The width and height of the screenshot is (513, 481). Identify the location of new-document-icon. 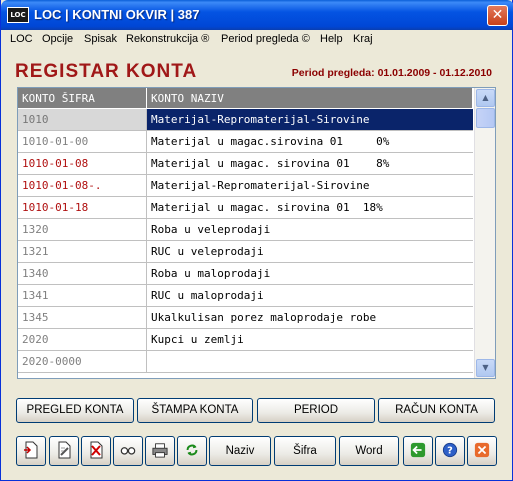
(31, 450).